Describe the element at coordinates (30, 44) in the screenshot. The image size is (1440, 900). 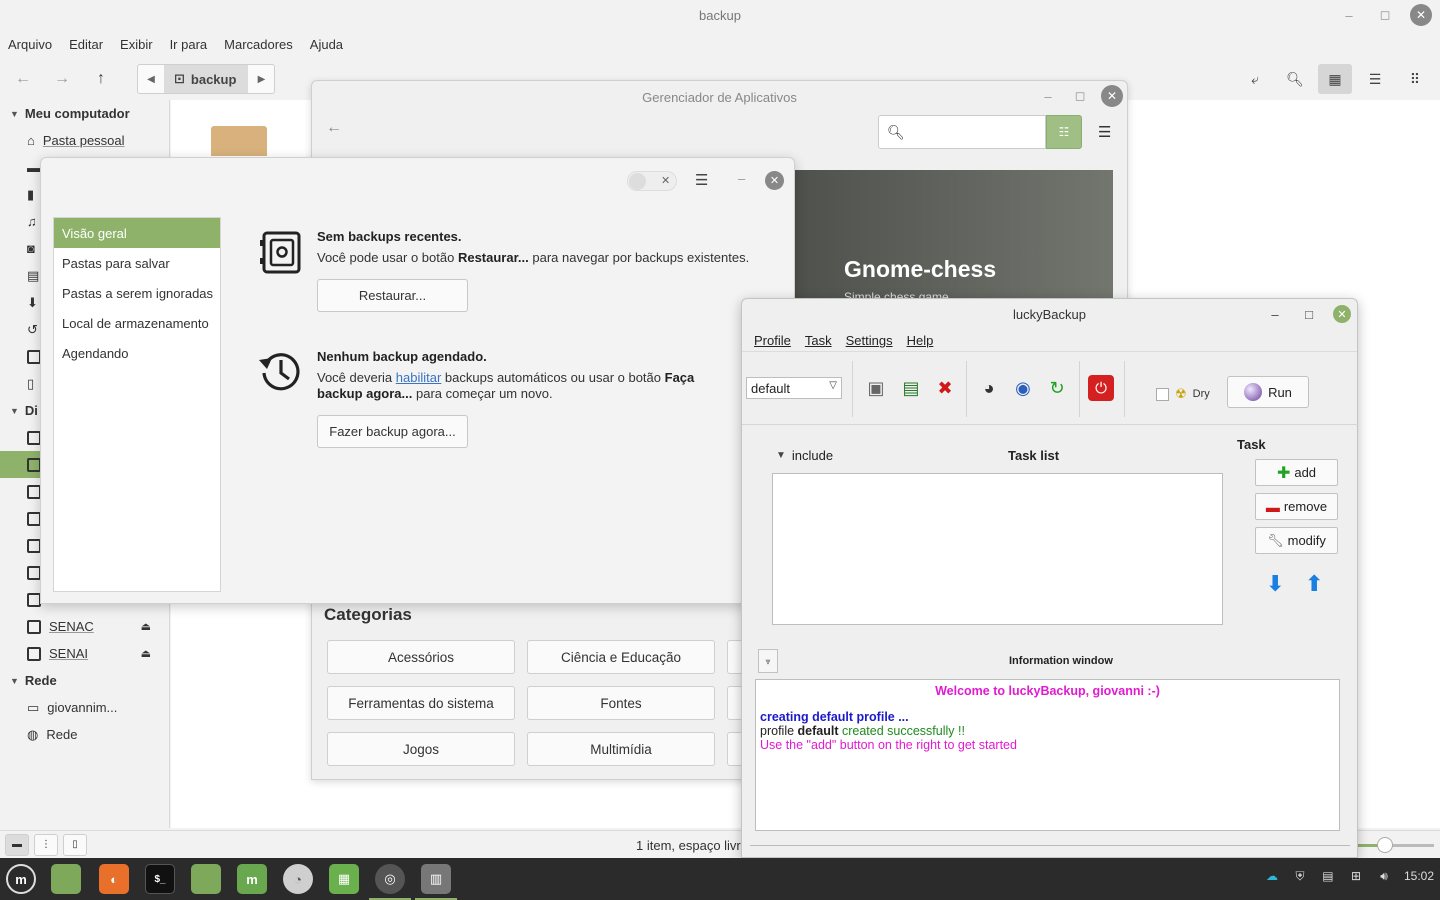
I see `menu-arquivo: Arquivo` at that location.